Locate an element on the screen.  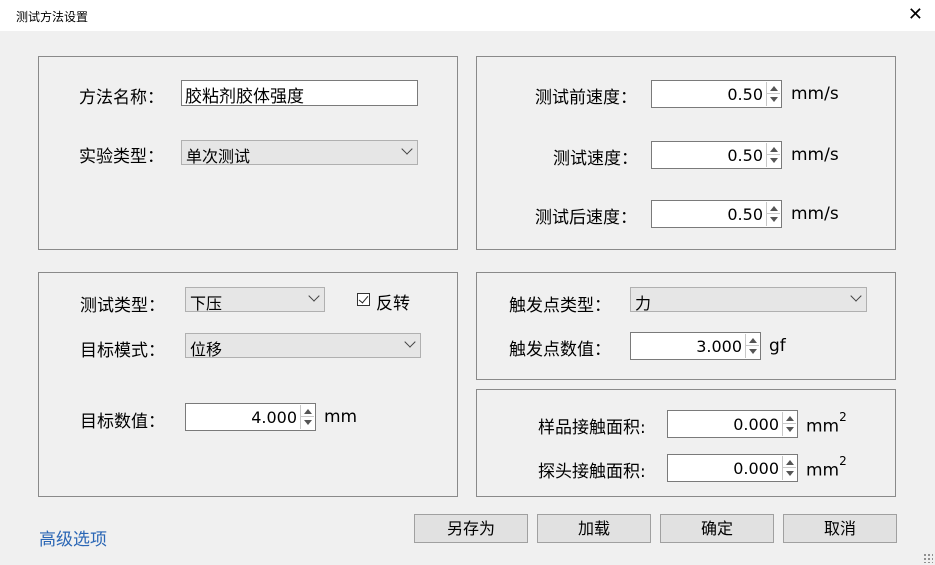
title-bar: 测试方法设置 ✕ is located at coordinates (467, 15).